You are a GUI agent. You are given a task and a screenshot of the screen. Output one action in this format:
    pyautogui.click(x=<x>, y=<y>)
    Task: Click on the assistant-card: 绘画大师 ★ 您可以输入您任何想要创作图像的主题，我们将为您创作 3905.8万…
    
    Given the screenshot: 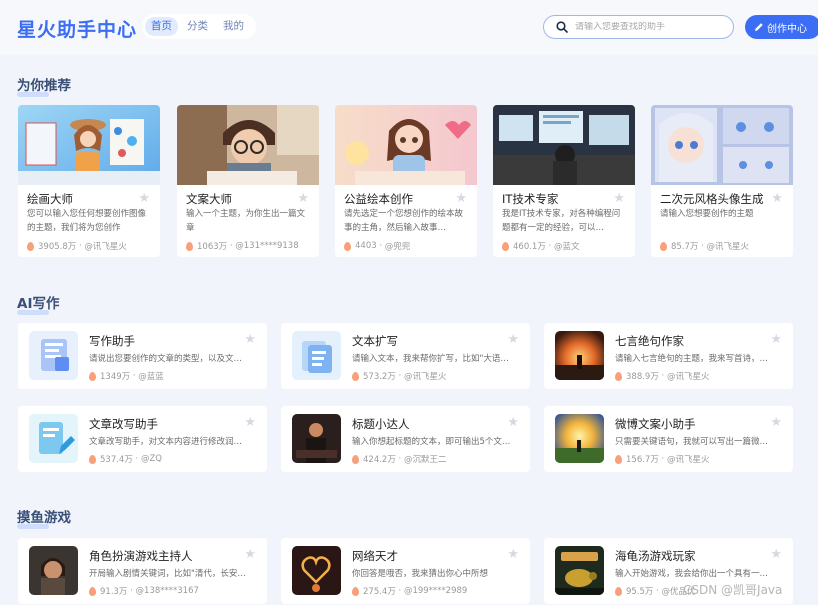 What is the action you would take?
    pyautogui.click(x=89, y=181)
    